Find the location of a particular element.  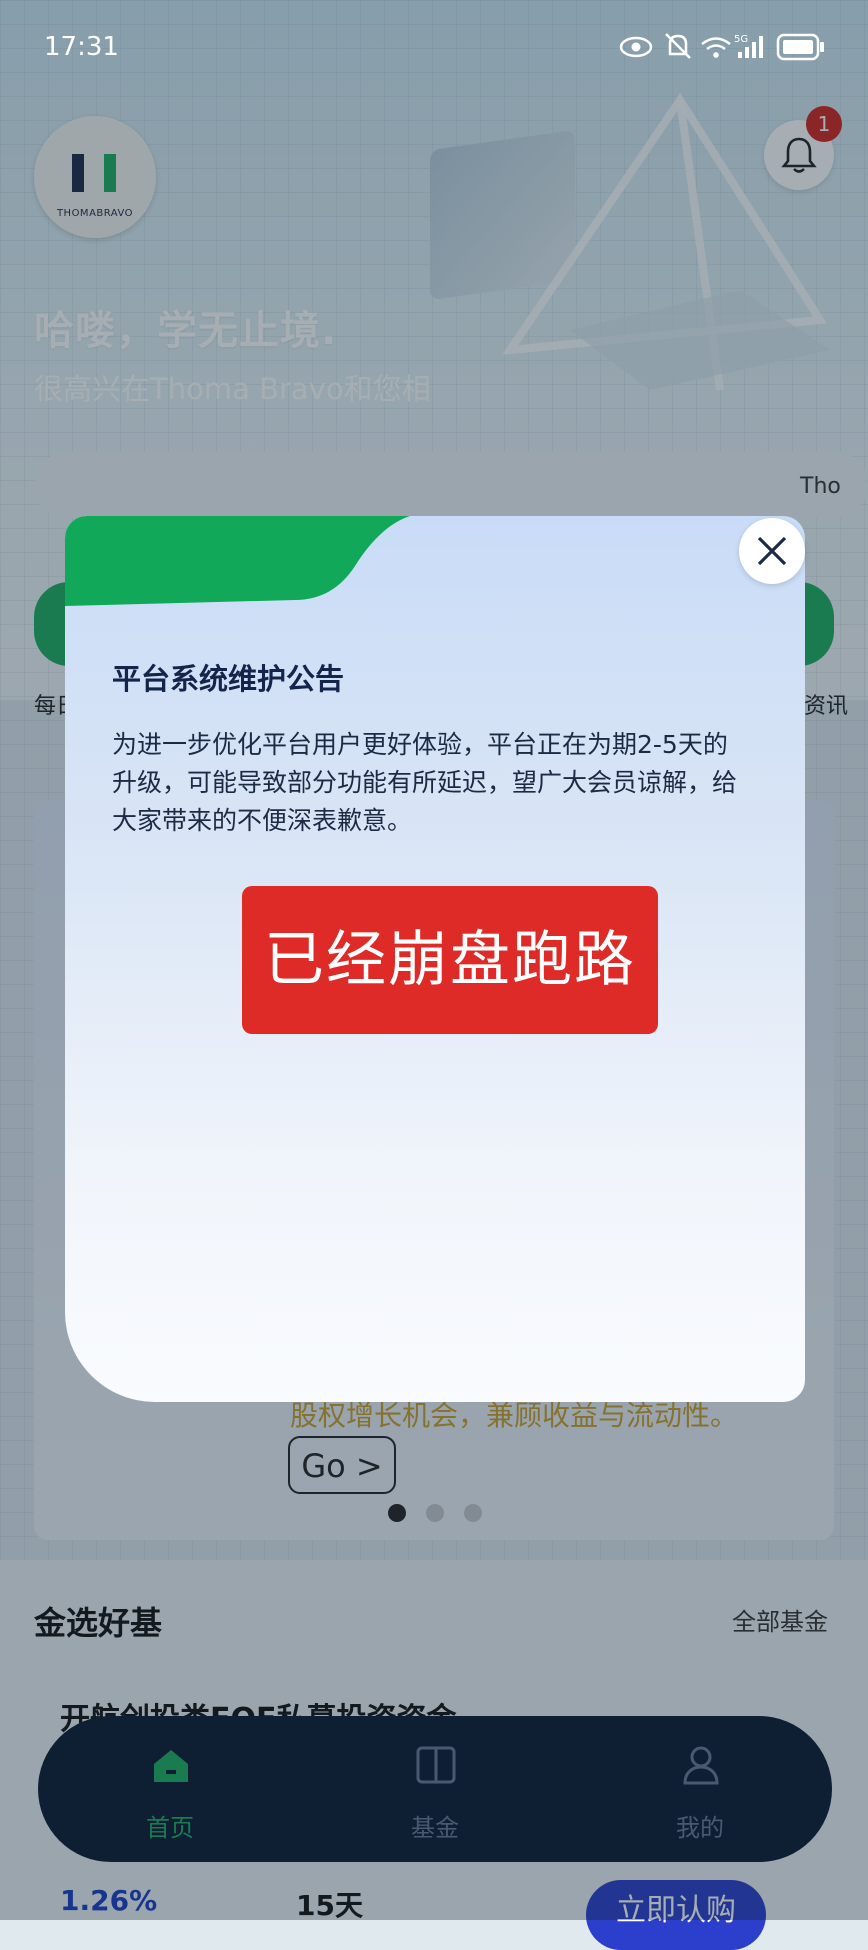

close-button is located at coordinates (772, 551).